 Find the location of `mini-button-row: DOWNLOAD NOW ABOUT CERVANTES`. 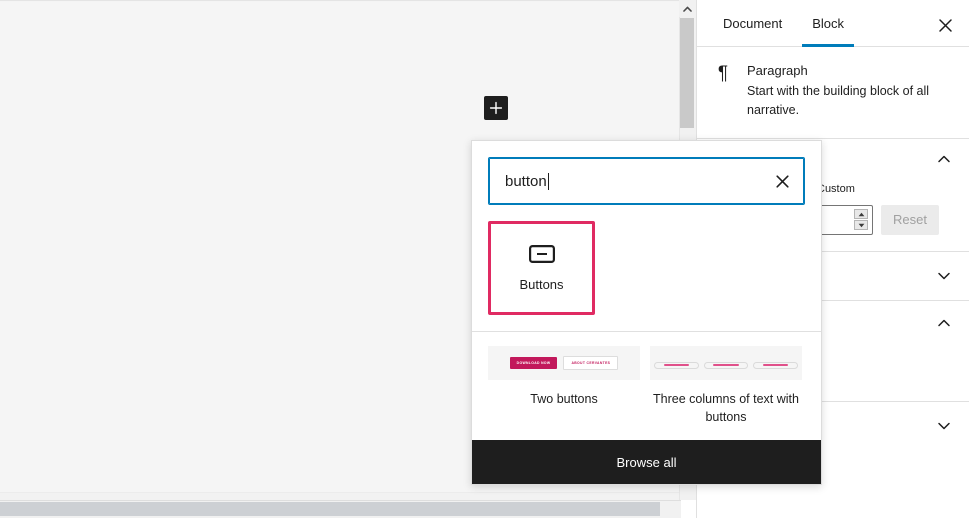

mini-button-row: DOWNLOAD NOW ABOUT CERVANTES is located at coordinates (564, 363).